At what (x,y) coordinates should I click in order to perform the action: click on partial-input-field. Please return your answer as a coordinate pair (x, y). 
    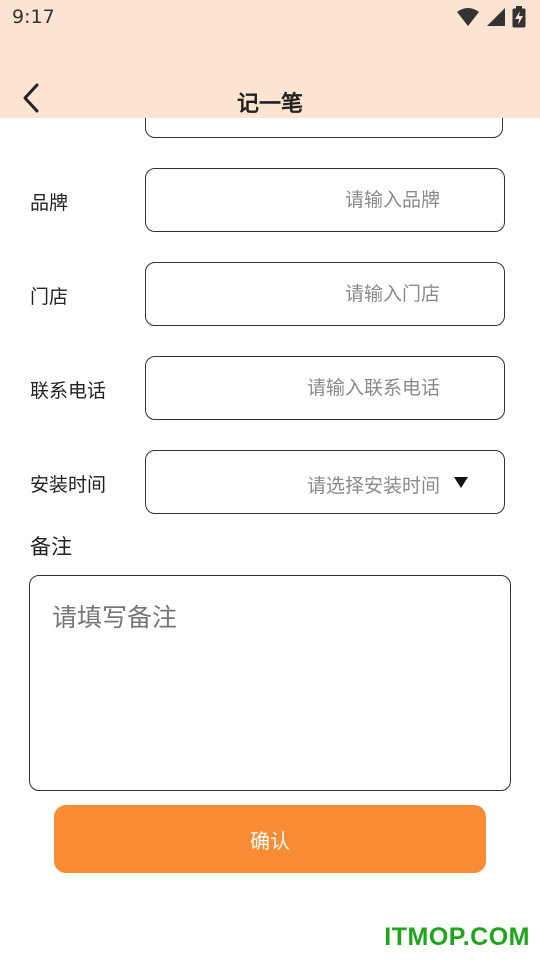
    Looking at the image, I should click on (324, 128).